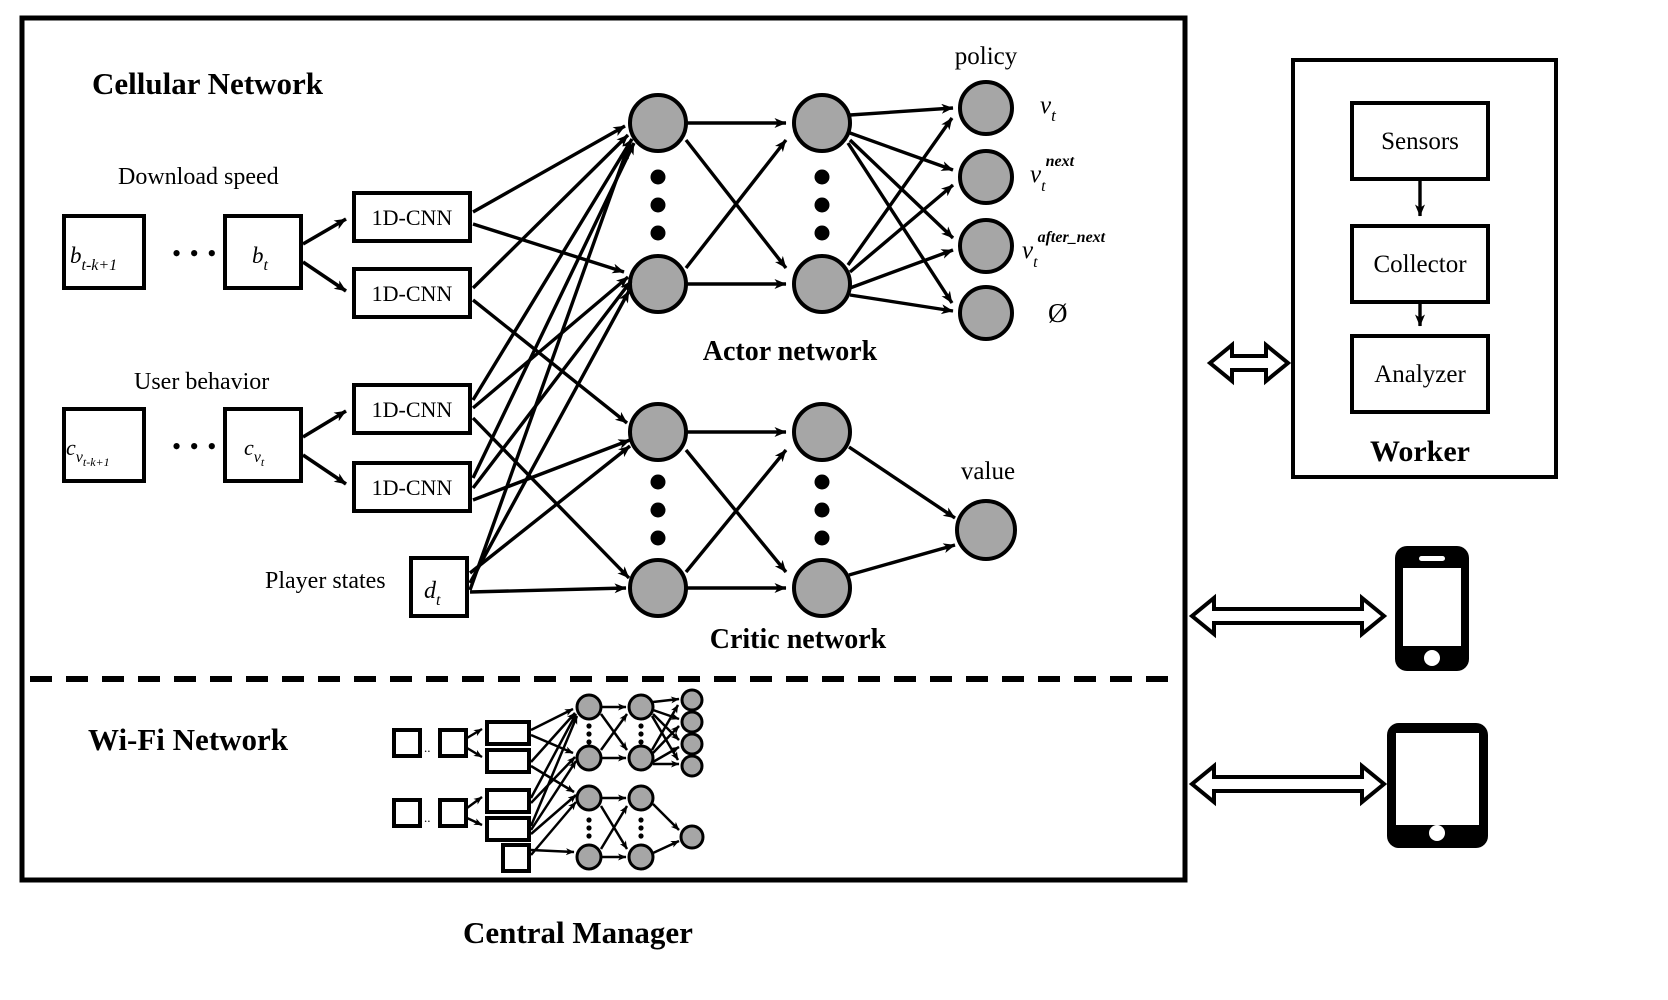 Image resolution: width=1668 pixels, height=1000 pixels. I want to click on policy-output-3: Ø, so click(1058, 313).